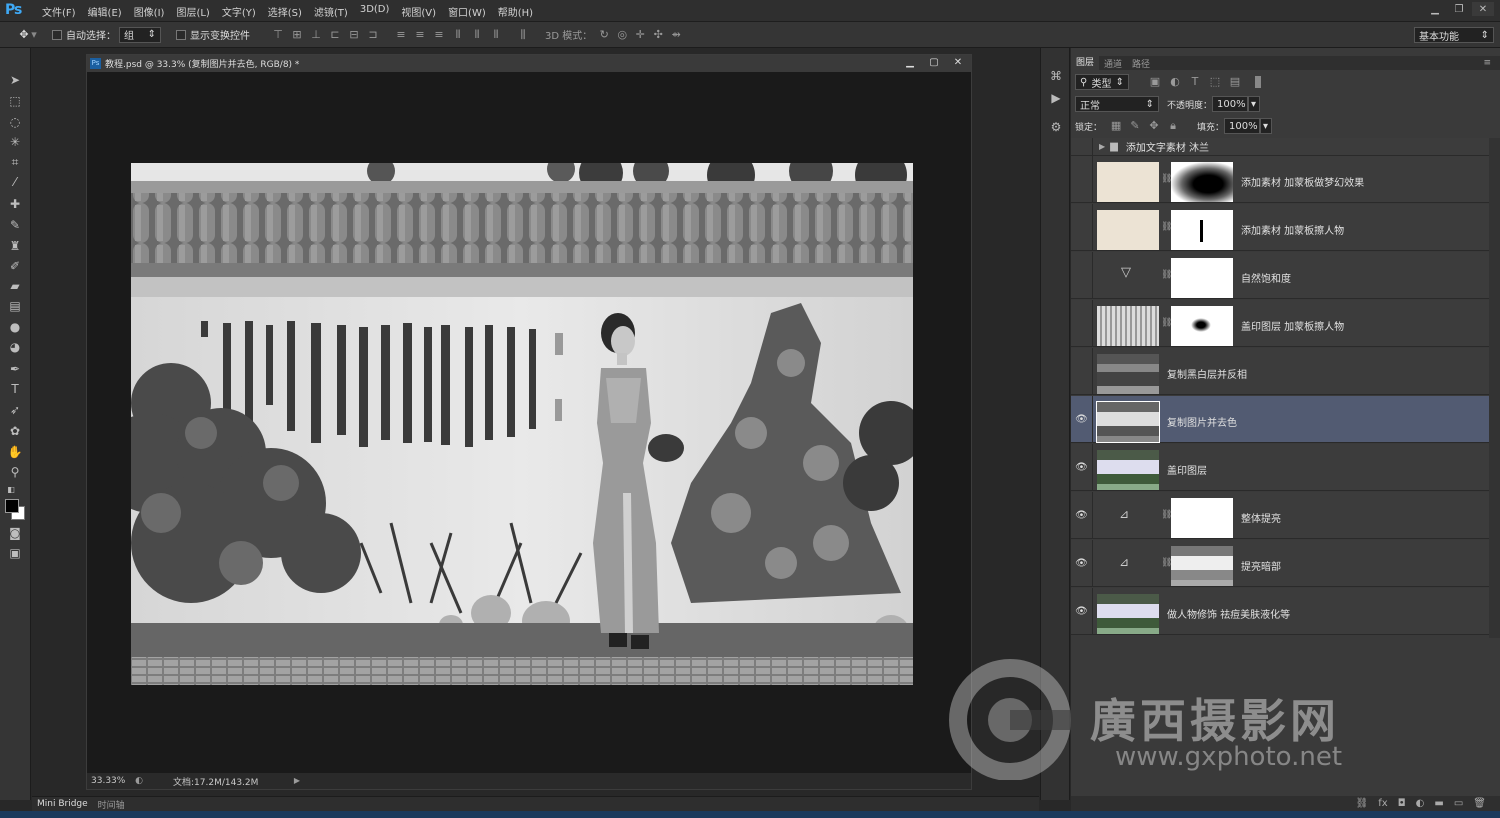 Image resolution: width=1500 pixels, height=818 pixels. Describe the element at coordinates (1173, 126) in the screenshot. I see `lock-all-icon: 🔒︎` at that location.